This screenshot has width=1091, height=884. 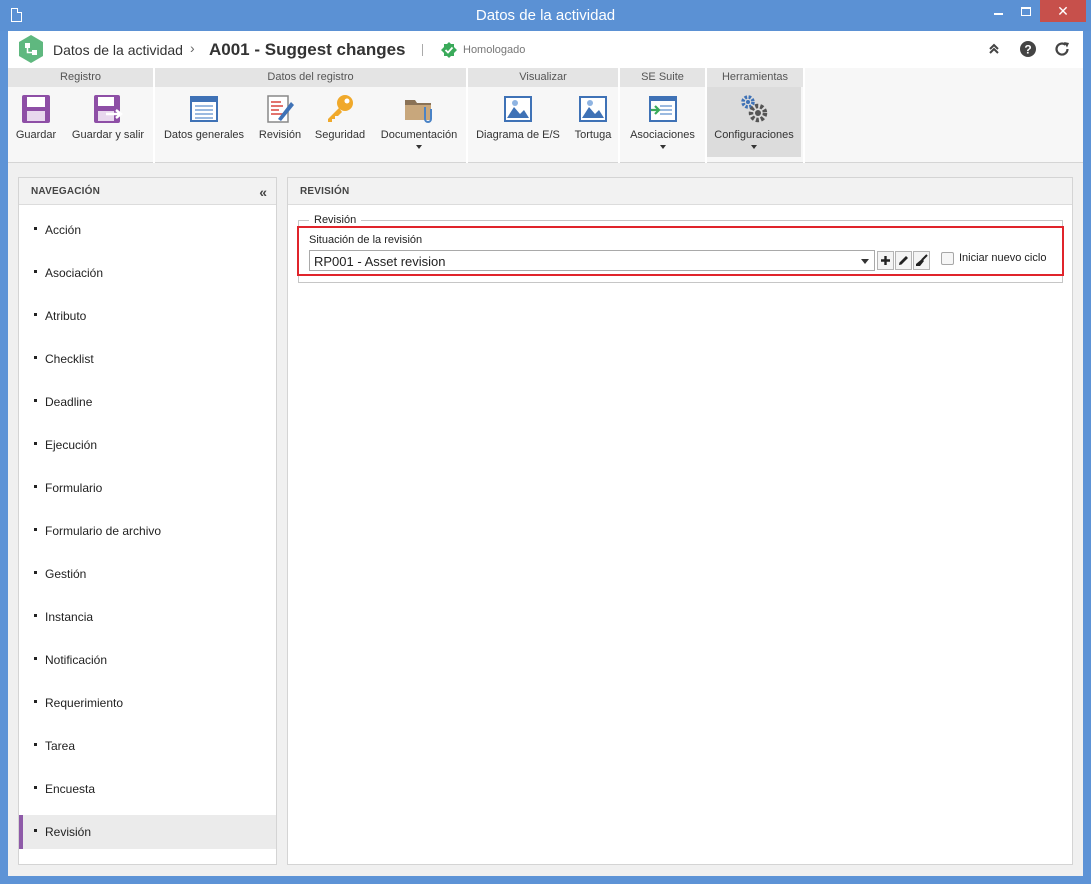 I want to click on nav-item: Revisión, so click(x=147, y=832).